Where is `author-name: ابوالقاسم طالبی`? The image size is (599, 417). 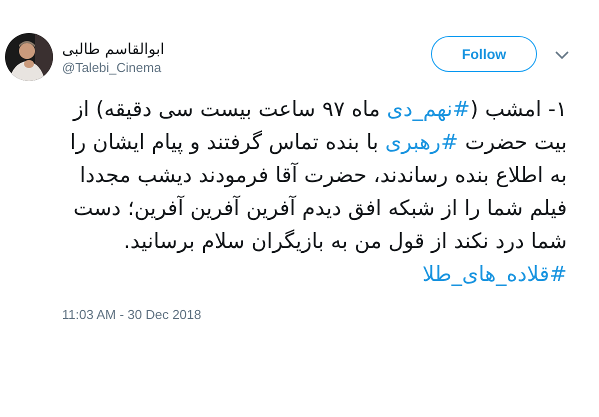 author-name: ابوالقاسم طالبی is located at coordinates (113, 49).